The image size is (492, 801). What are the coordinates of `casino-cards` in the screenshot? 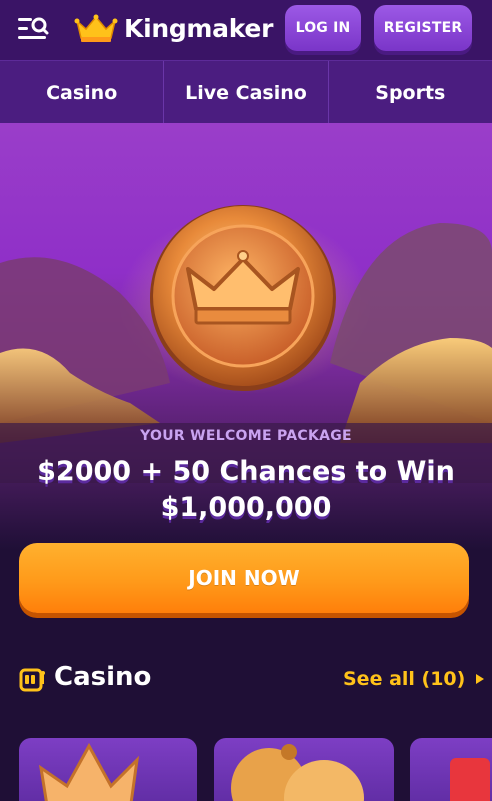 It's located at (246, 769).